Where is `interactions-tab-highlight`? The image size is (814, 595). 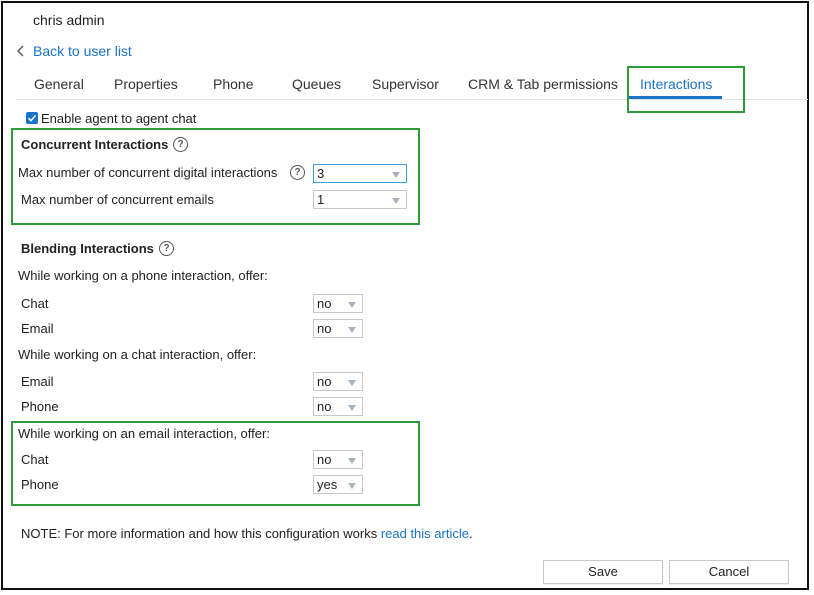 interactions-tab-highlight is located at coordinates (686, 89).